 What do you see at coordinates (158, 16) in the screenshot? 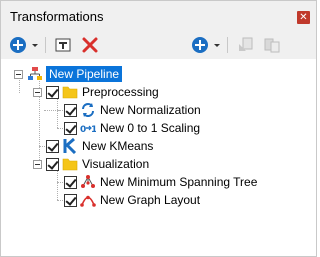
I see `panel-titlebar: Transformations ✕` at bounding box center [158, 16].